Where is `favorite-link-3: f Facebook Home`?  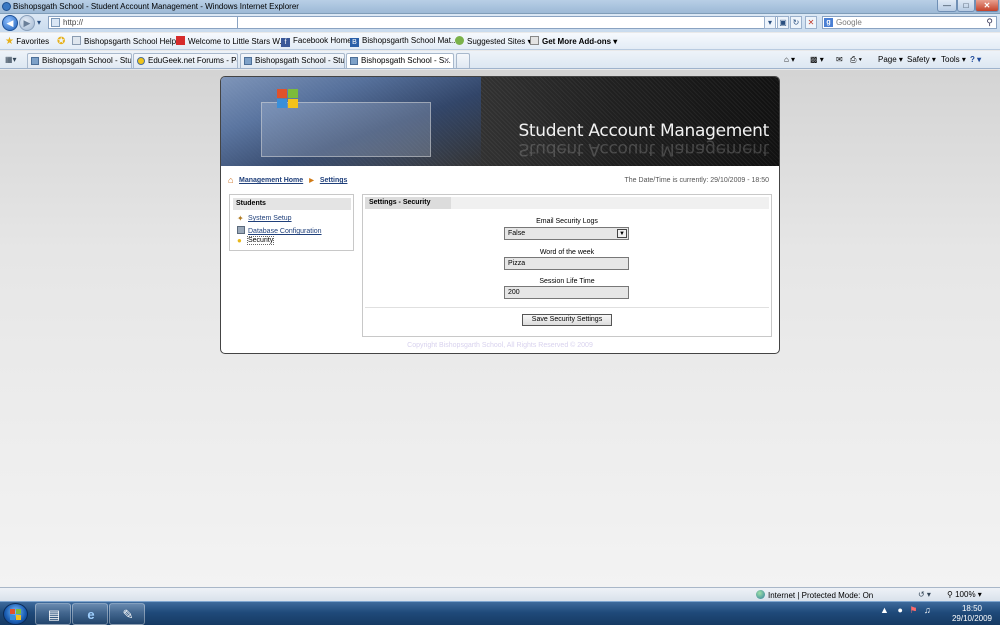 favorite-link-3: f Facebook Home is located at coordinates (316, 41).